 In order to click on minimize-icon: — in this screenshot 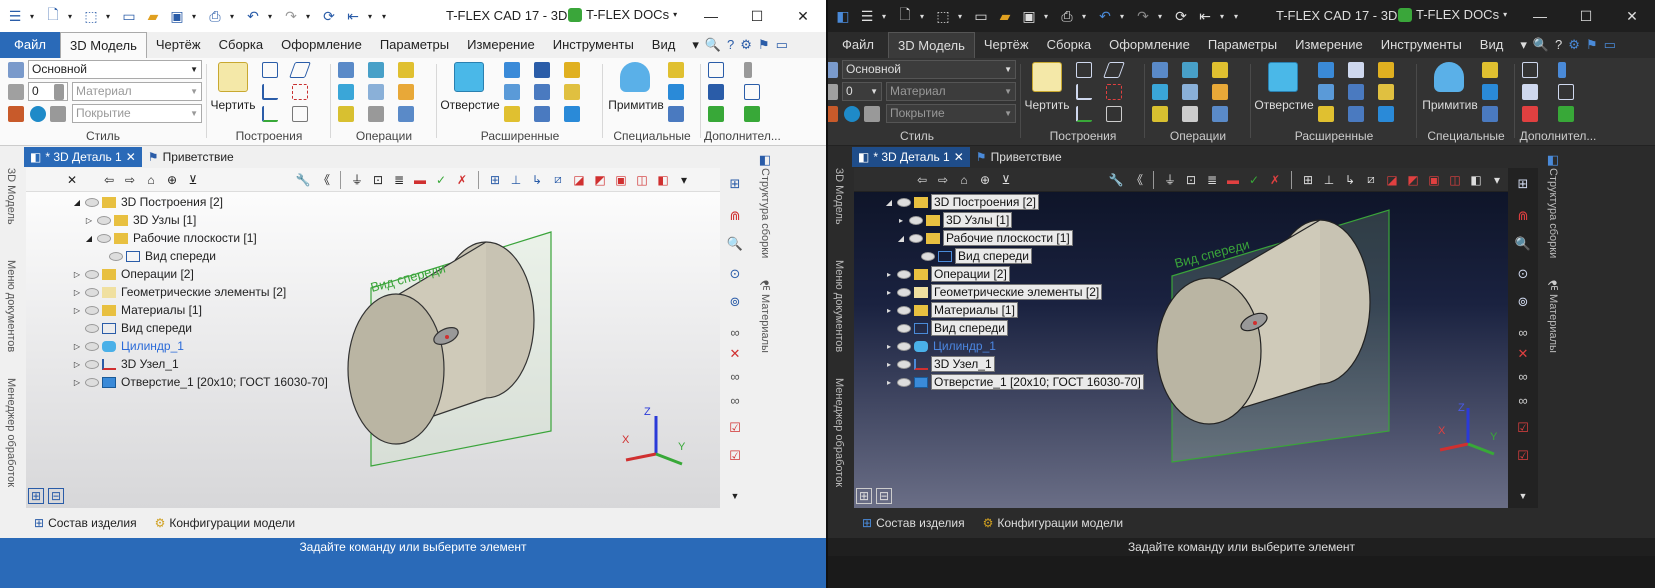, I will do `click(711, 16)`.